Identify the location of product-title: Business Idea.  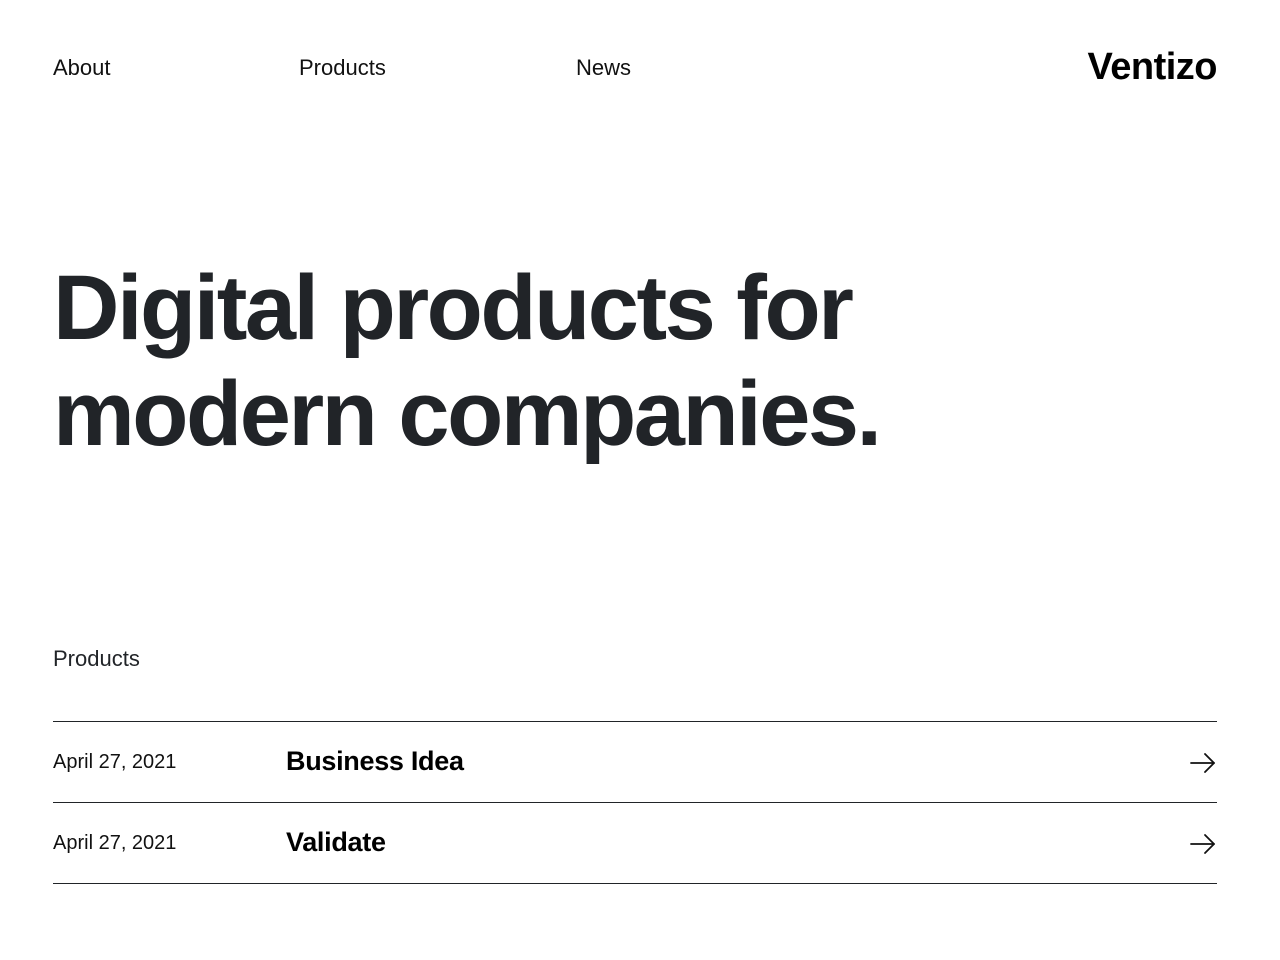
(375, 761).